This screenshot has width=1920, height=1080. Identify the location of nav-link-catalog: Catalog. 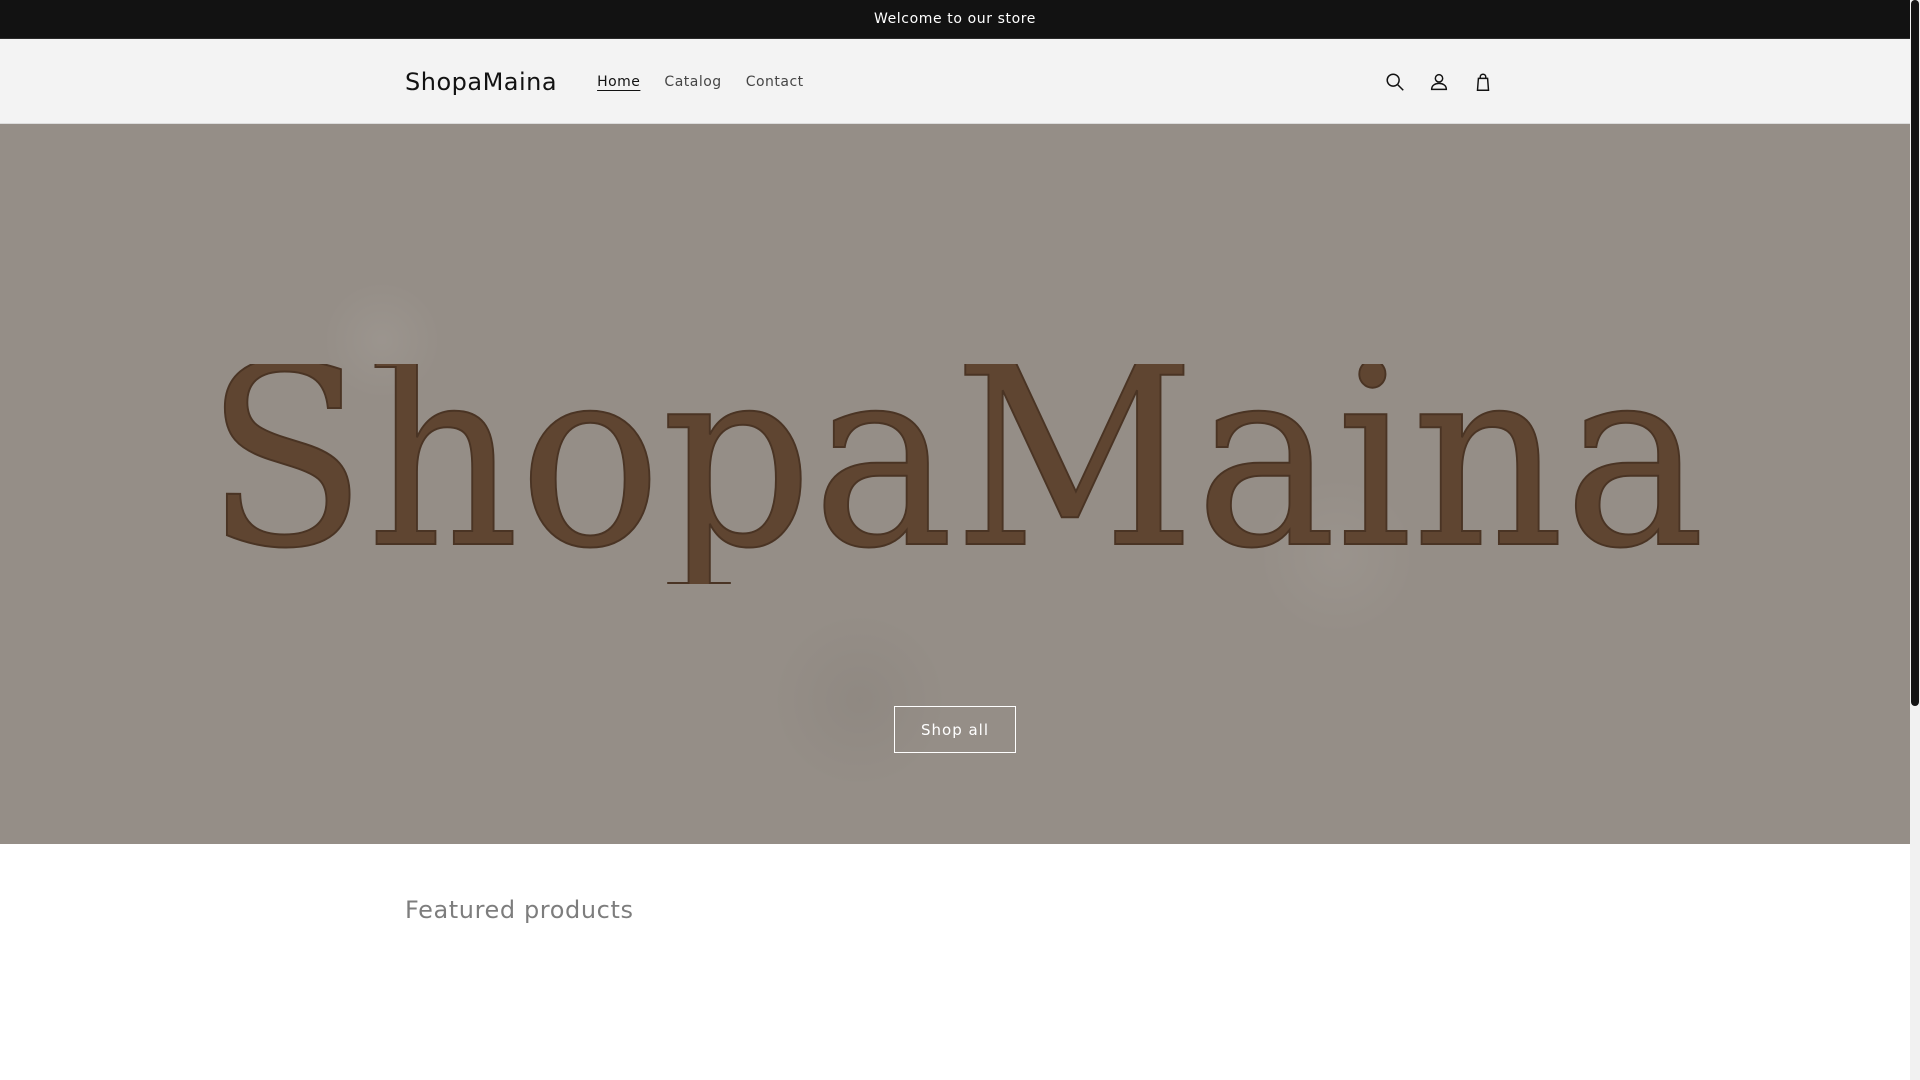
(692, 82).